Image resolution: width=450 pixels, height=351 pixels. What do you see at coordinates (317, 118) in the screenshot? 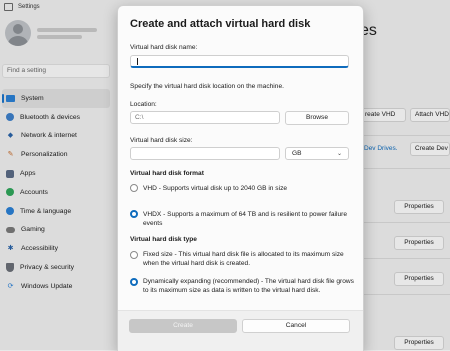
I see `browse-button: Browse` at bounding box center [317, 118].